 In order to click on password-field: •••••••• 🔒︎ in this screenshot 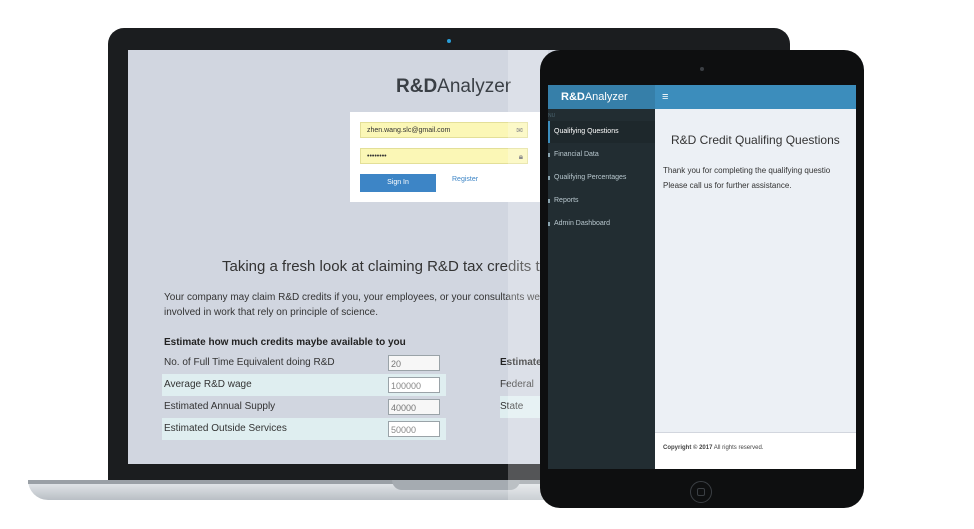, I will do `click(444, 156)`.